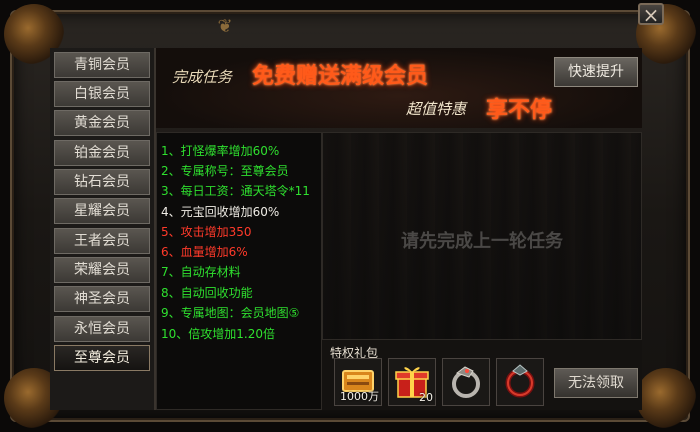  What do you see at coordinates (666, 398) in the screenshot?
I see `dragon-ornament-icon` at bounding box center [666, 398].